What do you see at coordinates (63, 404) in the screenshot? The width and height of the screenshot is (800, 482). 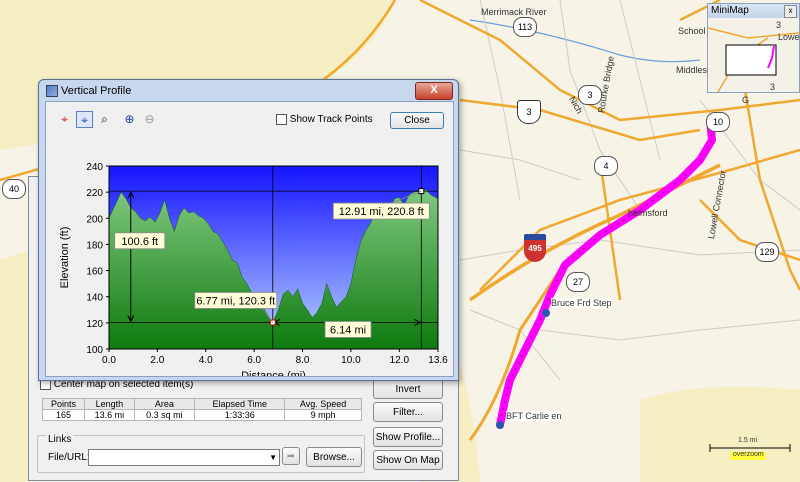 I see `stats-header-points: Points` at bounding box center [63, 404].